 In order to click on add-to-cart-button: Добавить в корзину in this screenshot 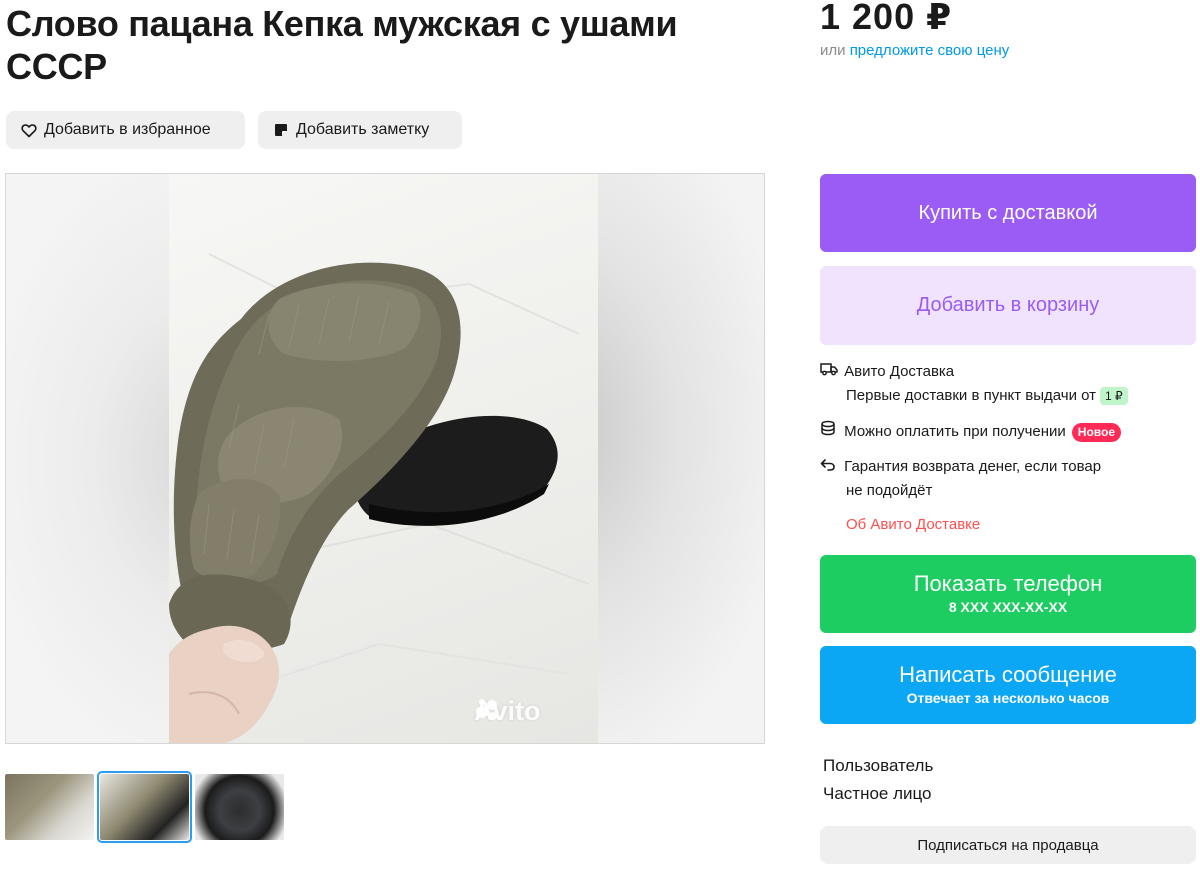, I will do `click(1008, 305)`.